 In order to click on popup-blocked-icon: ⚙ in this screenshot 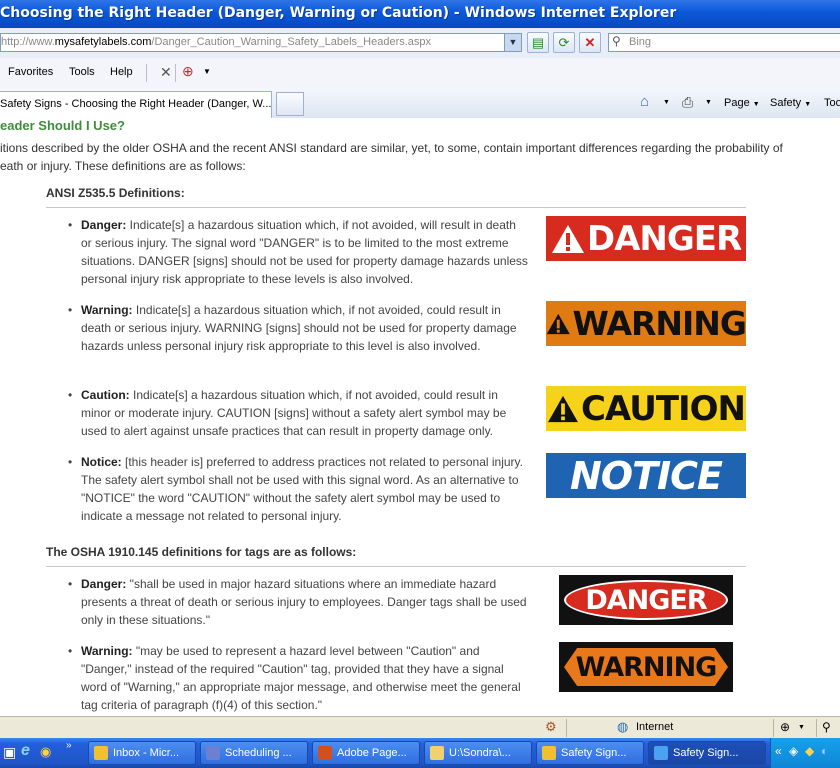, I will do `click(551, 727)`.